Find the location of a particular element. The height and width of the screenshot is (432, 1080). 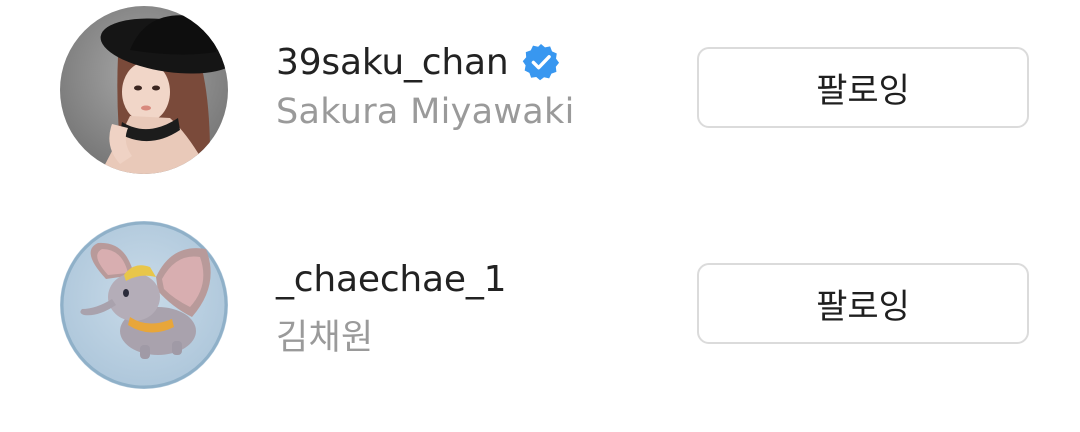

user-names: _chaechae_1 김채원 is located at coordinates (476, 306).